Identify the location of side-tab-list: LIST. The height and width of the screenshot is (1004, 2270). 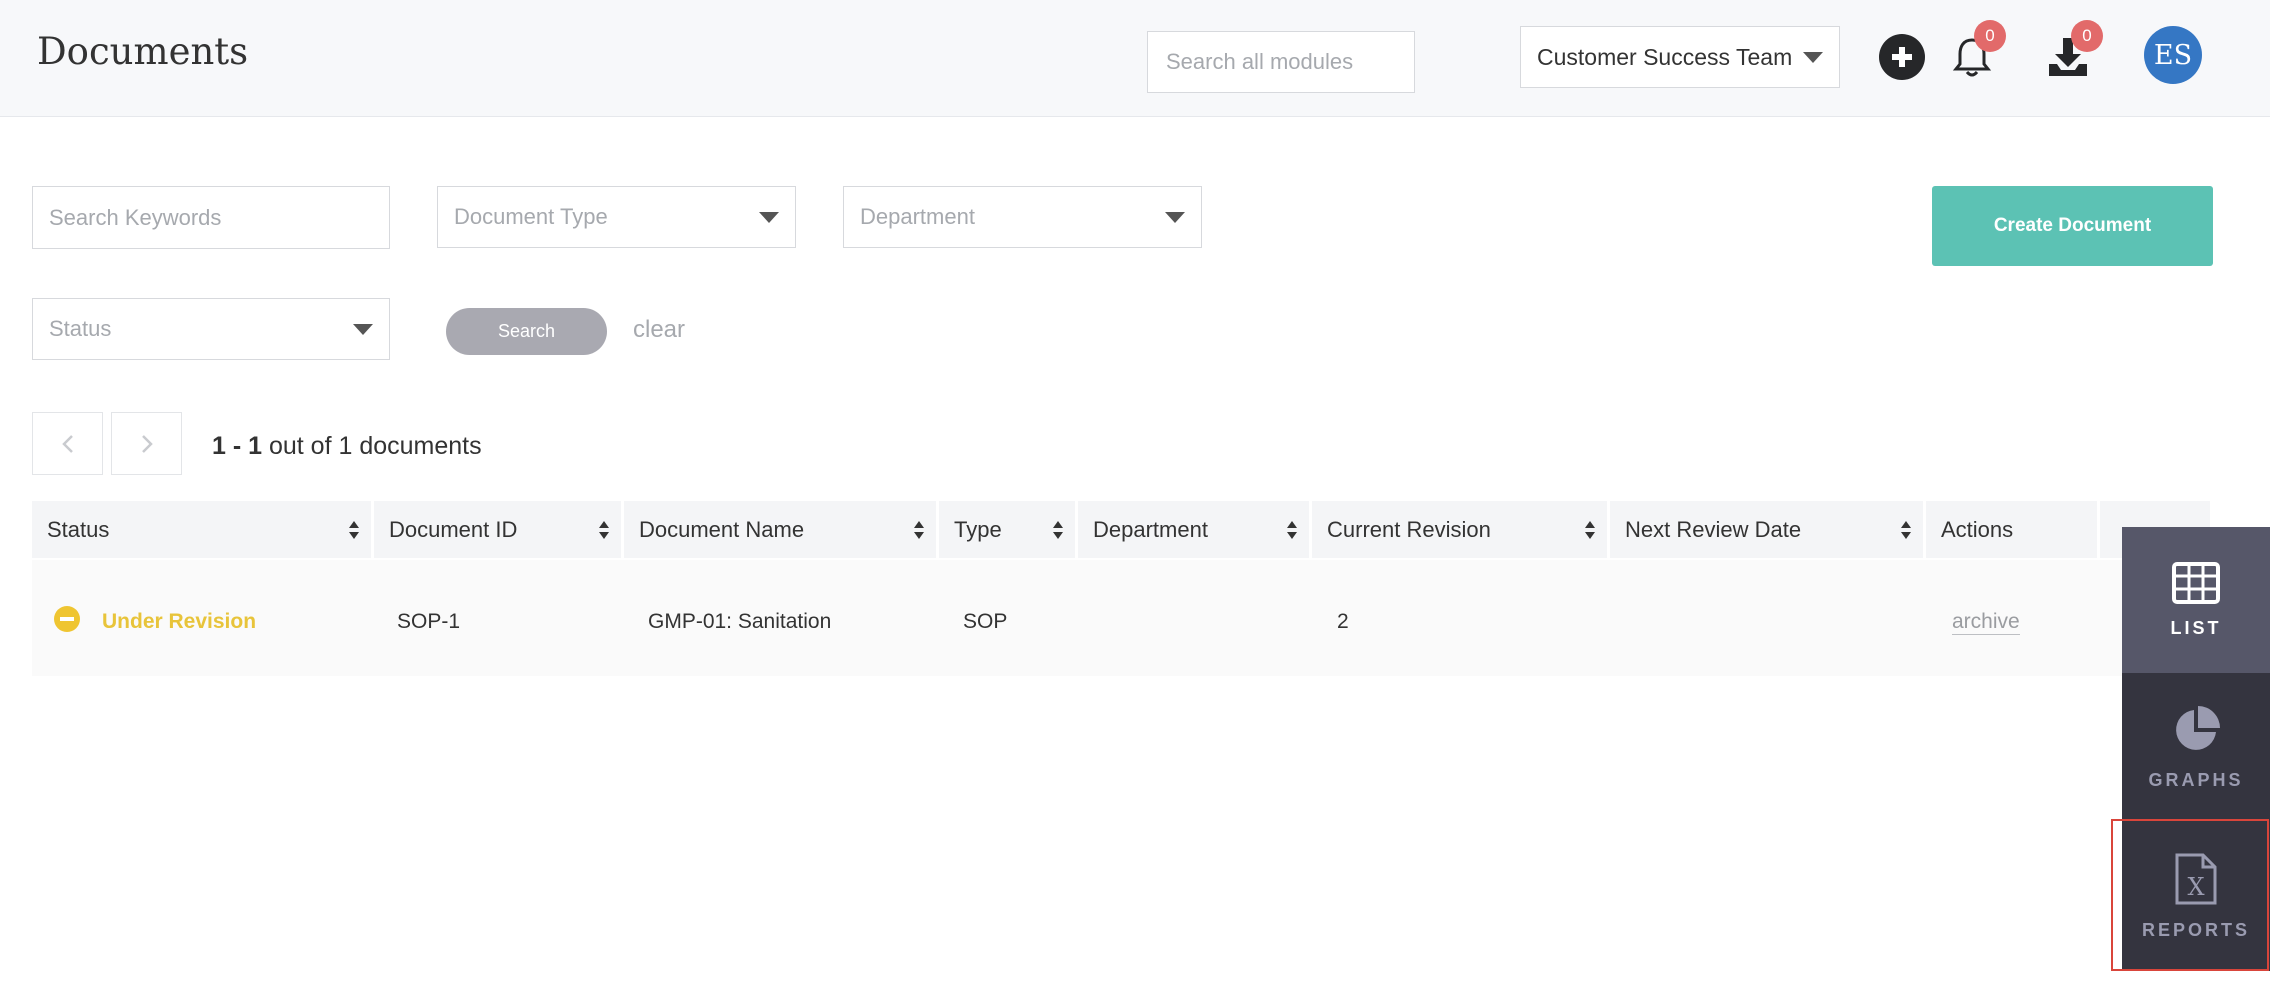
(2196, 600).